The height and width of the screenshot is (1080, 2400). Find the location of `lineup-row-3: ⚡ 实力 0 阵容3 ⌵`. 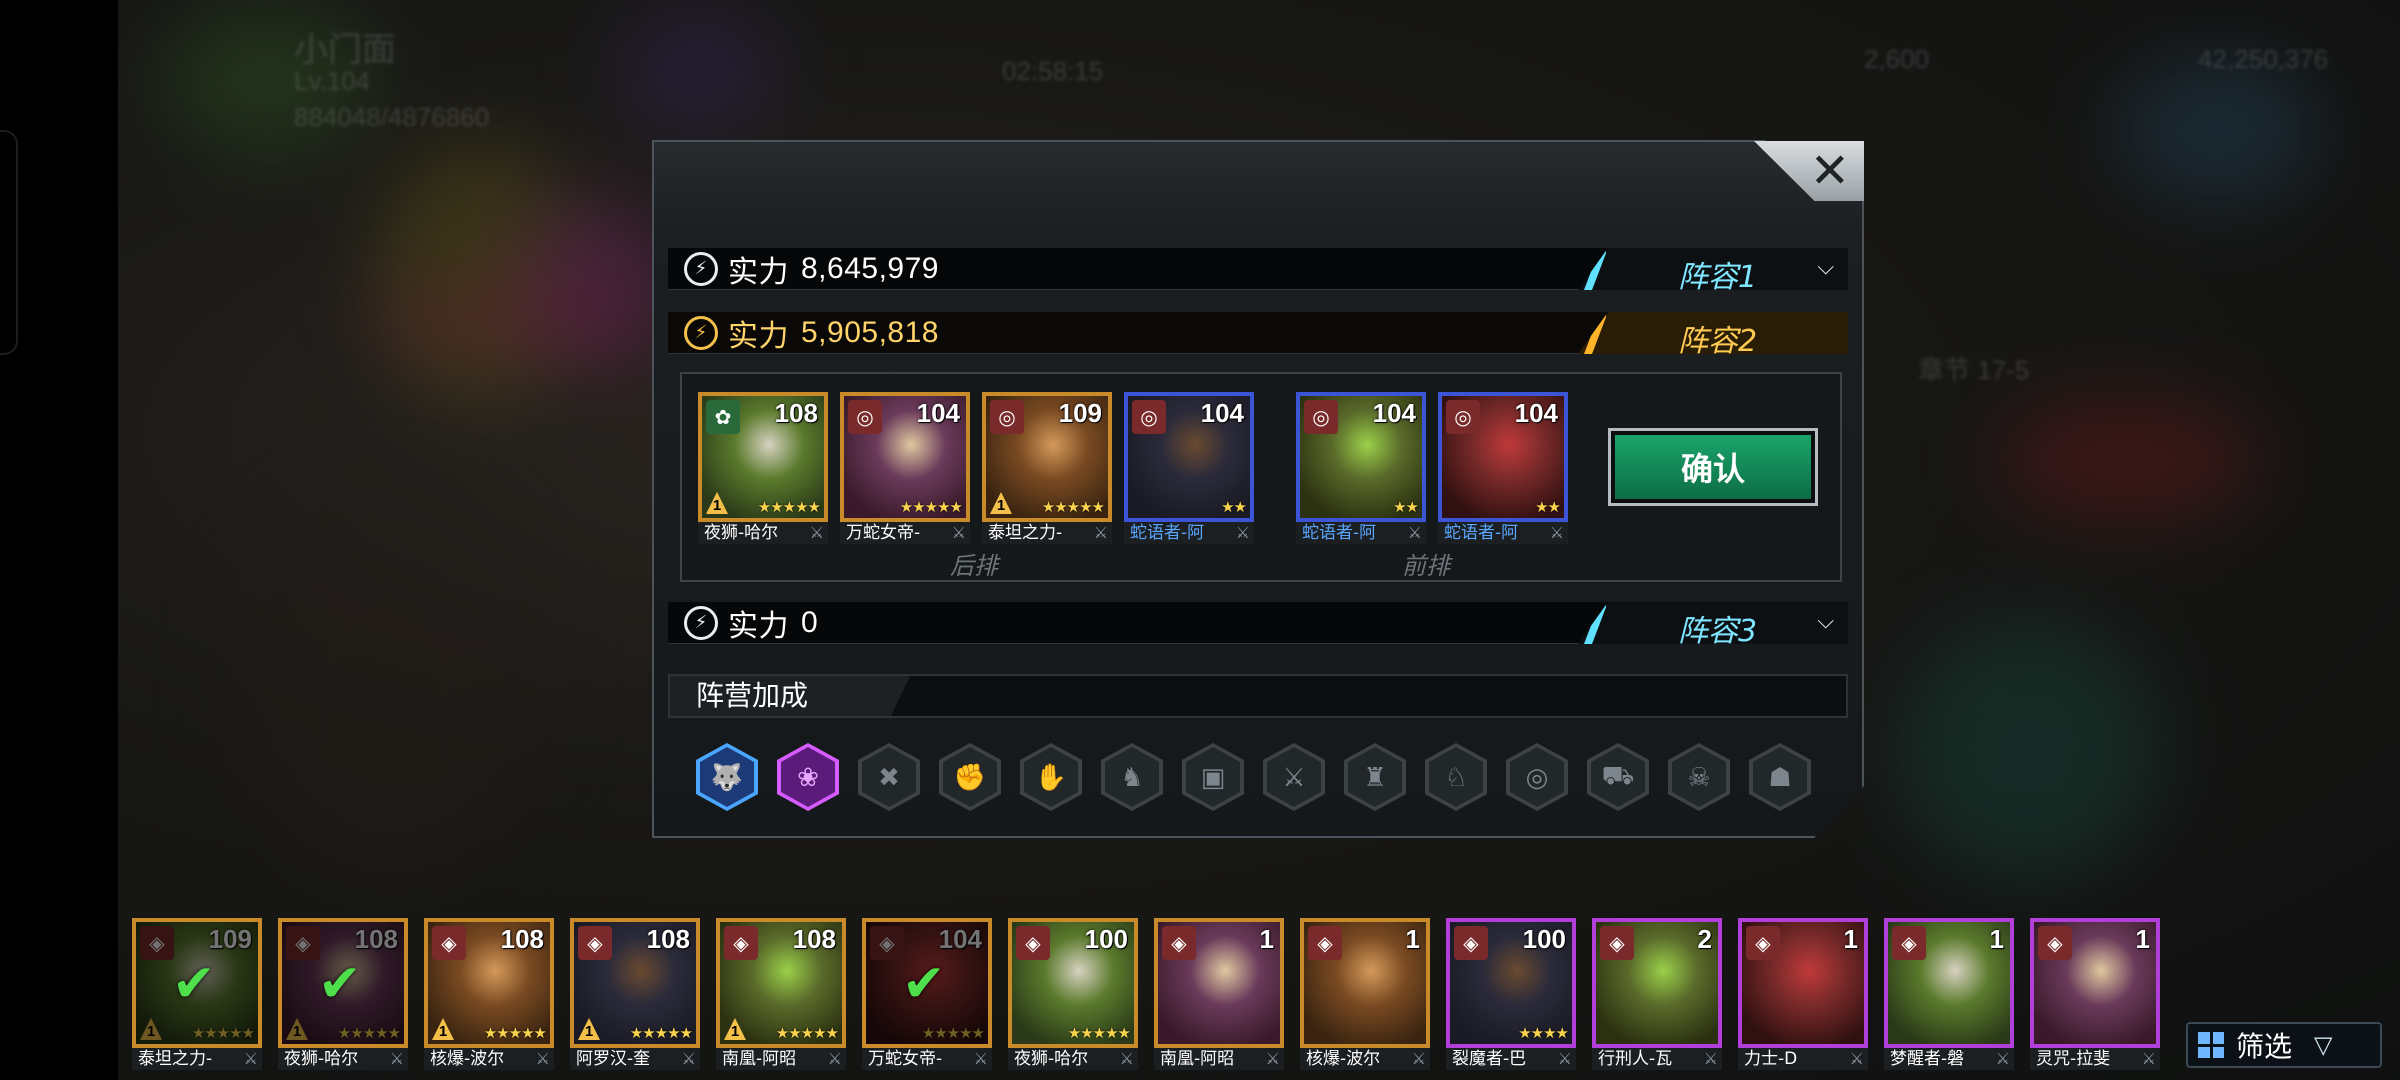

lineup-row-3: ⚡ 实力 0 阵容3 ⌵ is located at coordinates (1258, 623).